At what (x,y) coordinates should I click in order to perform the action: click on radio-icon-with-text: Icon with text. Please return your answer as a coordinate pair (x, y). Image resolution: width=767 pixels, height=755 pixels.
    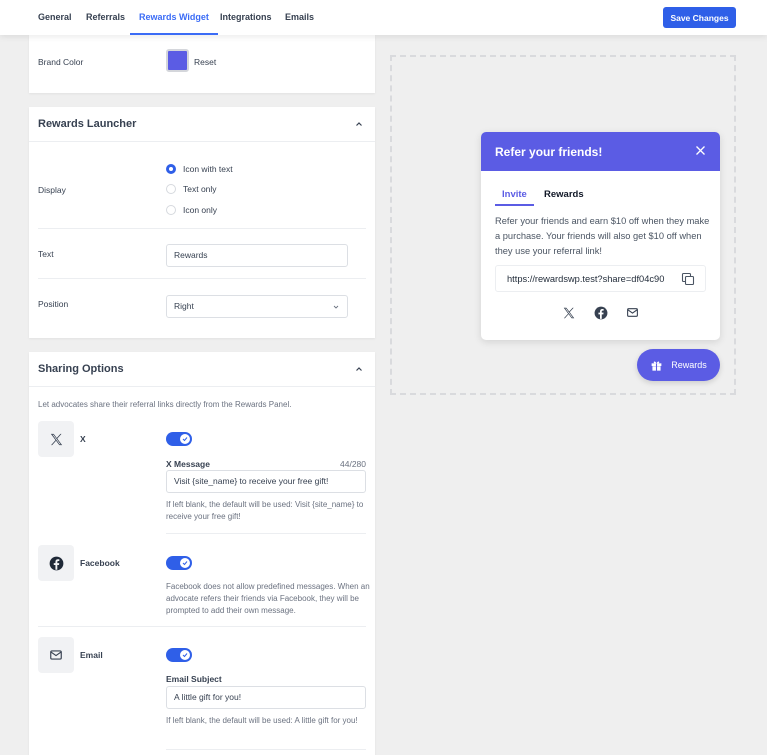
    Looking at the image, I should click on (199, 169).